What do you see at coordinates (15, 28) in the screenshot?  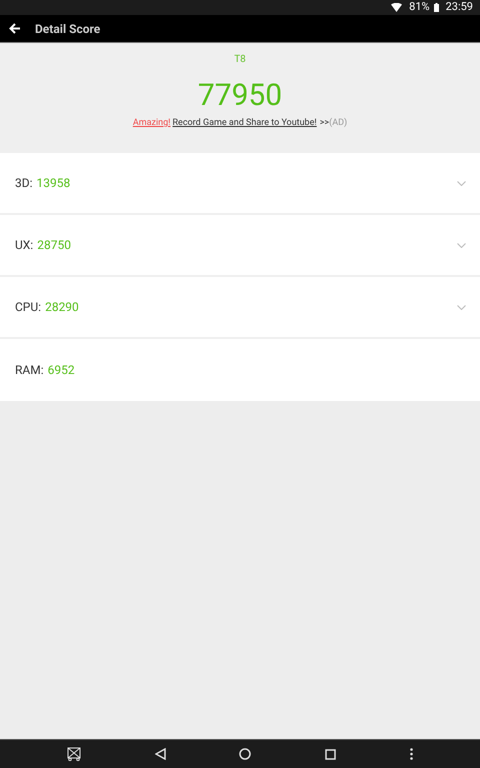 I see `back-arrow-icon` at bounding box center [15, 28].